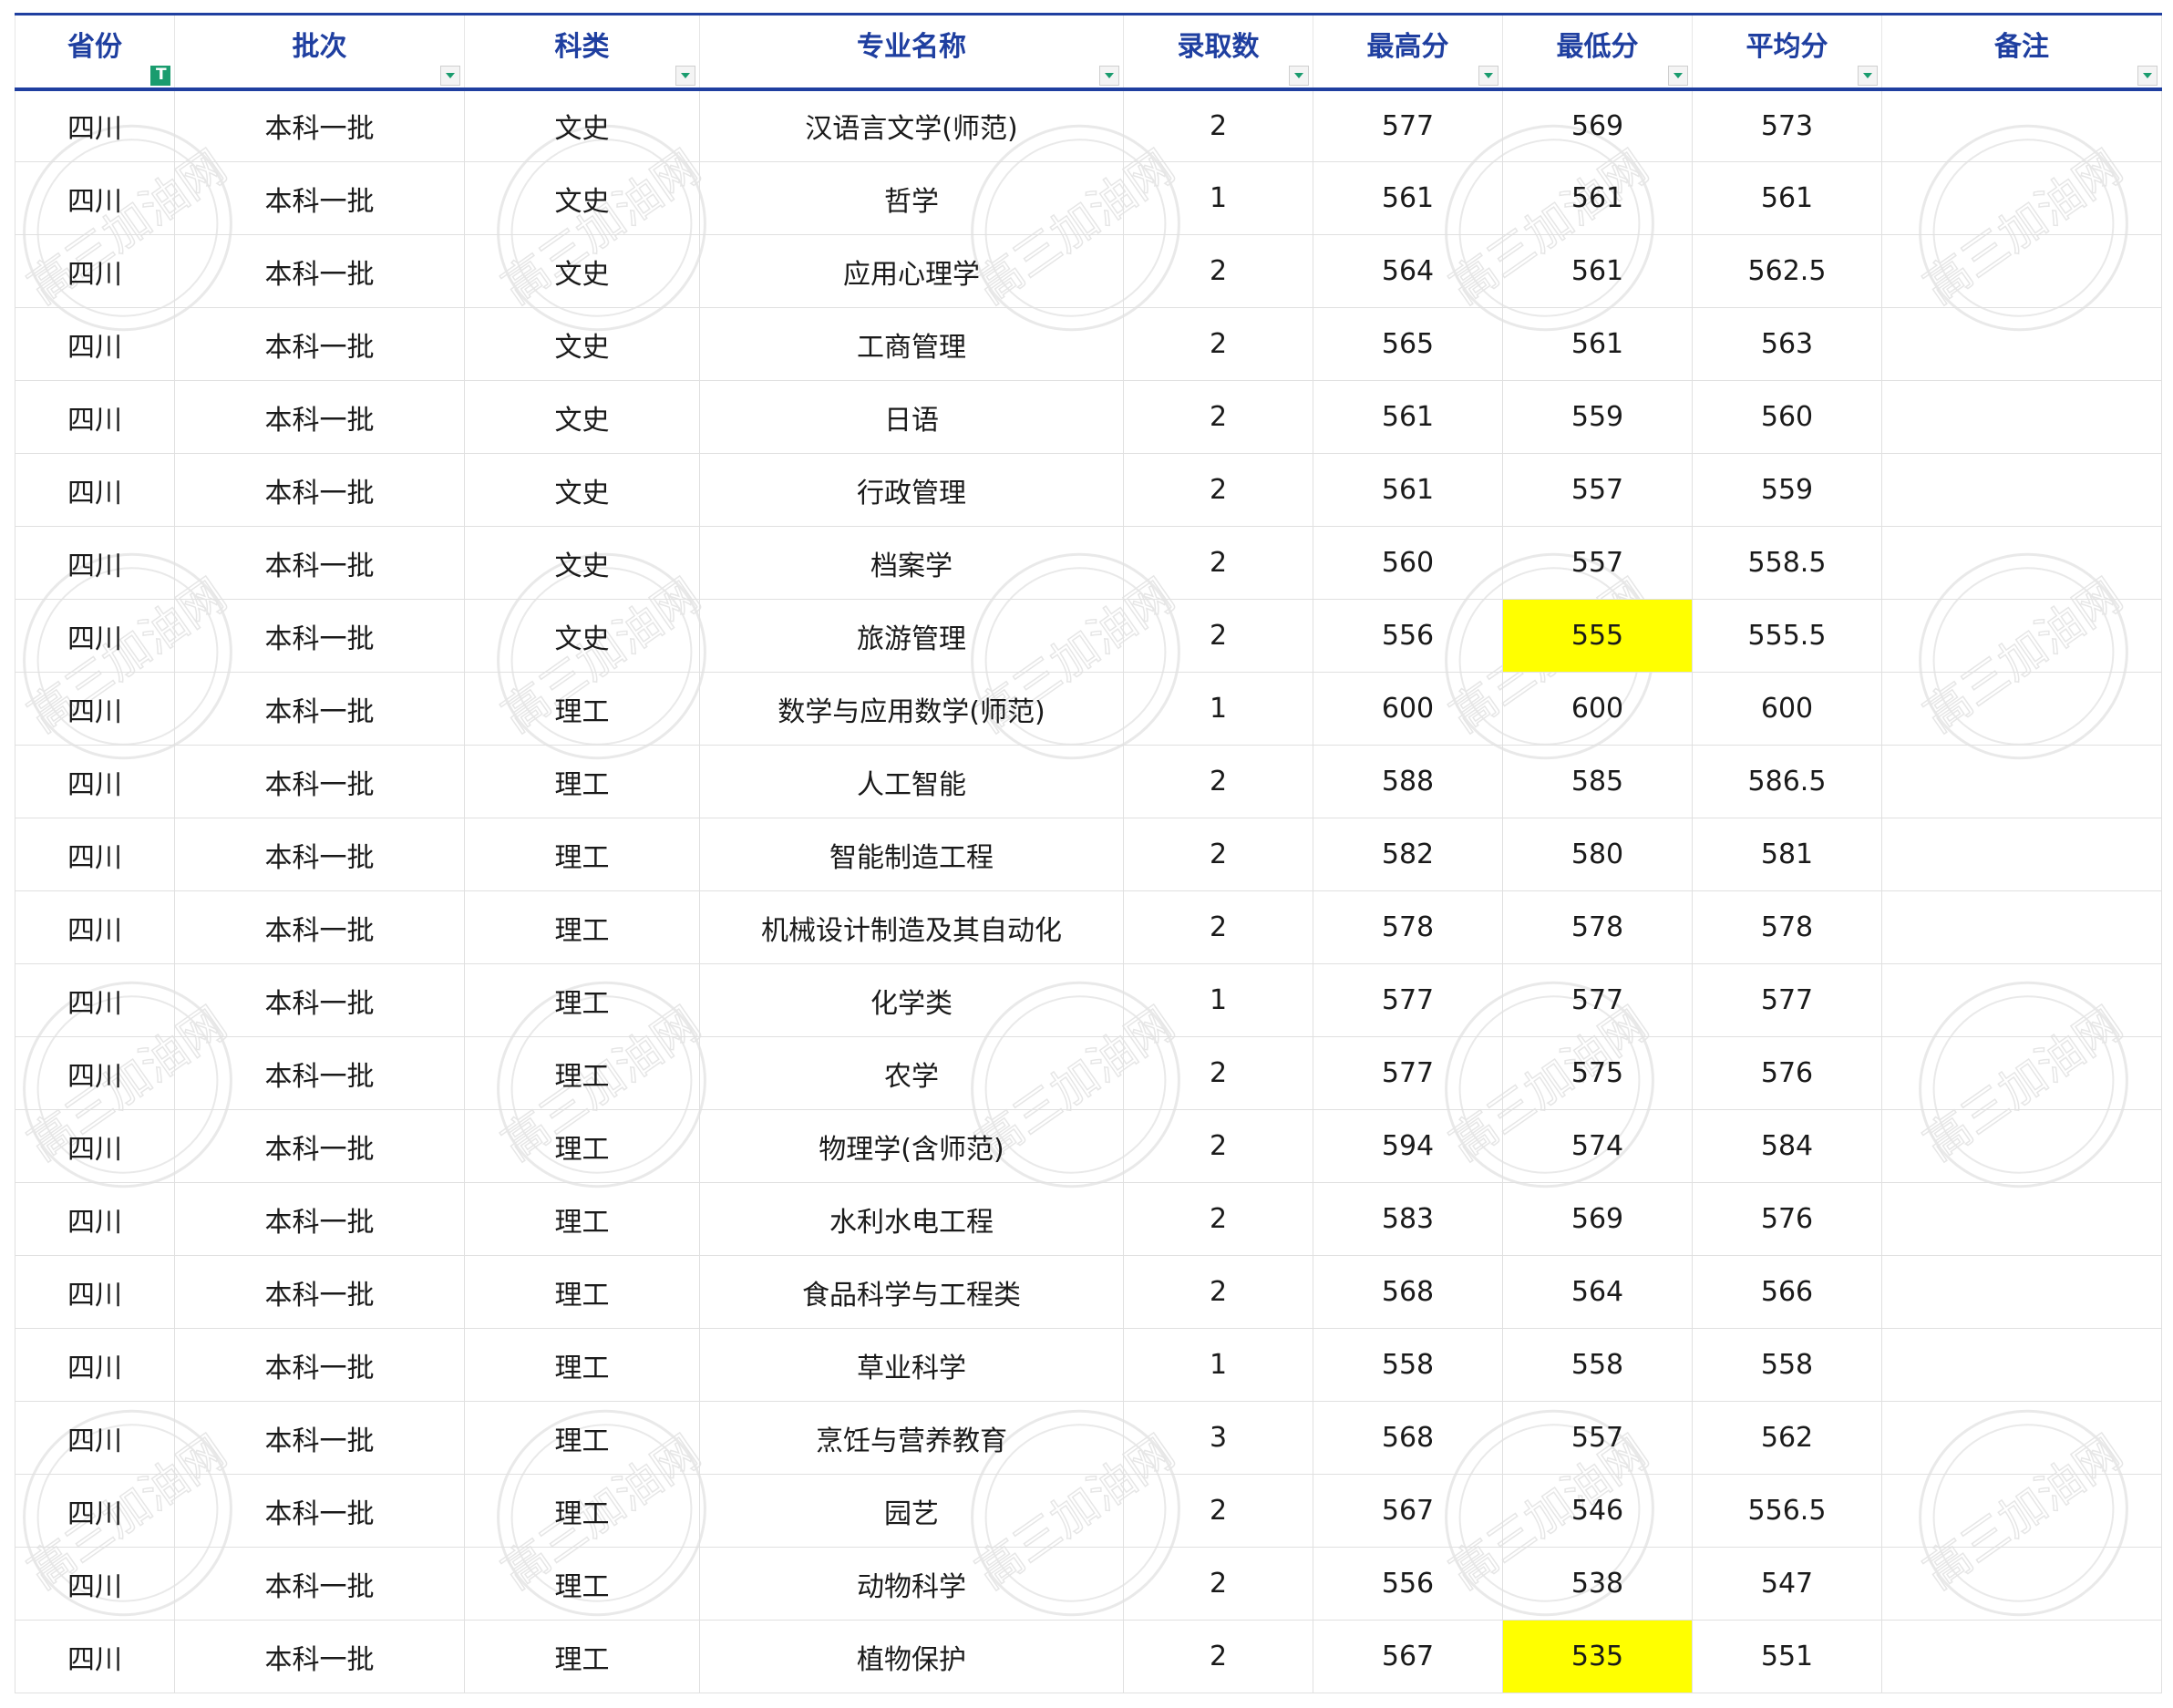 This screenshot has height=1708, width=2173. I want to click on cell-major: 物理学(含师范), so click(912, 1146).